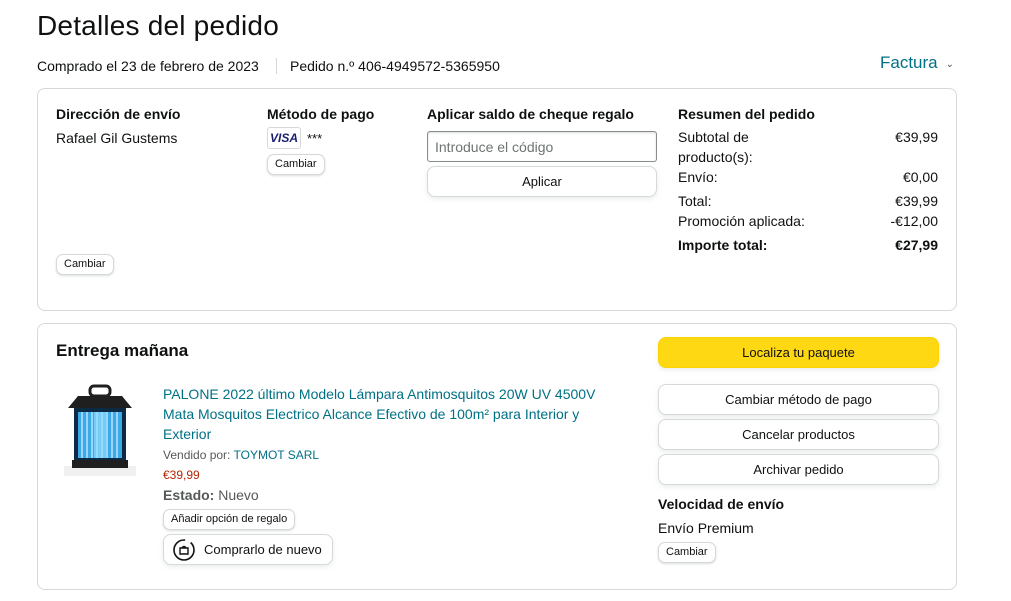 This screenshot has width=1011, height=601. What do you see at coordinates (741, 221) in the screenshot?
I see `promo-label: Promoción aplicada:` at bounding box center [741, 221].